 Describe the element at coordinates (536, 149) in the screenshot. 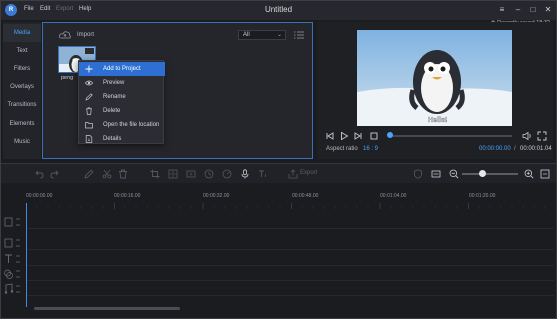

I see `total-duration: 00:00:01.04` at that location.